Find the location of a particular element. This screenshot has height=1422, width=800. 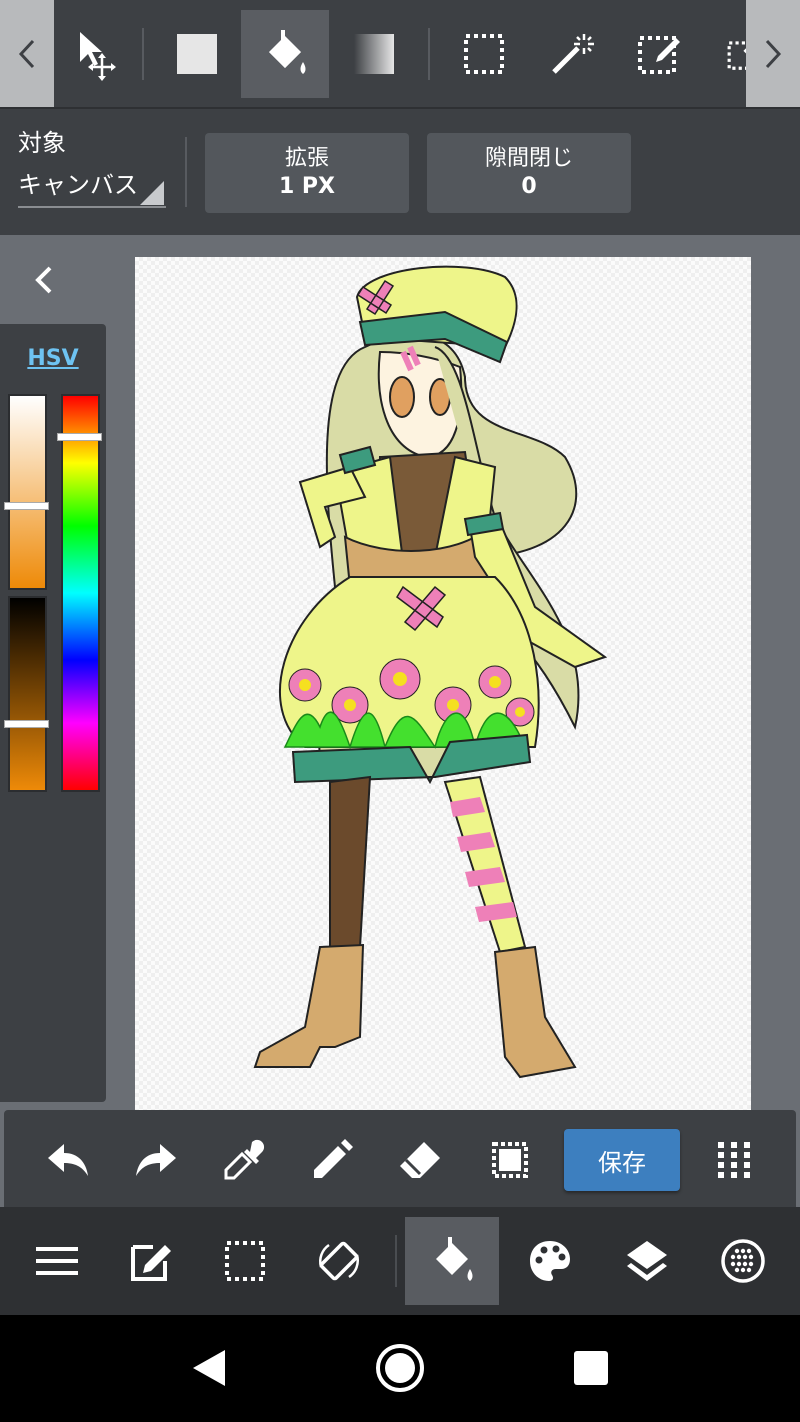

edit-button is located at coordinates (151, 1261).